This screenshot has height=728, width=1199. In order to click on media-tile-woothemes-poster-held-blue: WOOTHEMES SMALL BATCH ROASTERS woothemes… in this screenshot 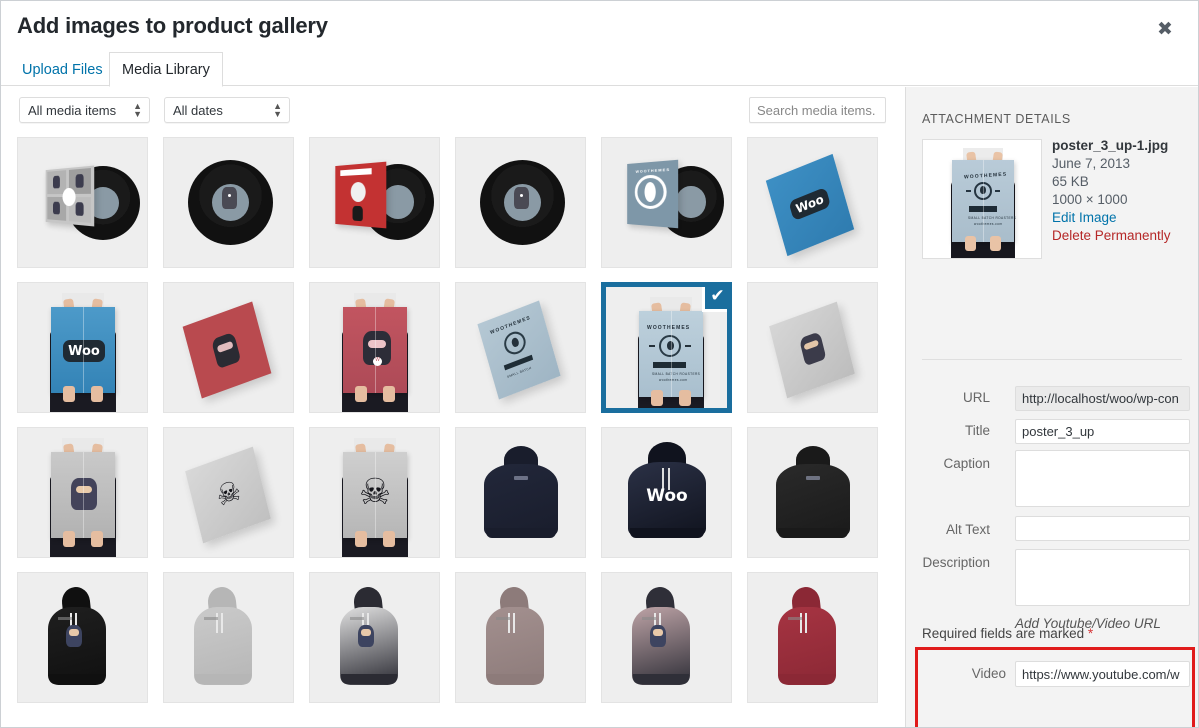, I will do `click(666, 347)`.